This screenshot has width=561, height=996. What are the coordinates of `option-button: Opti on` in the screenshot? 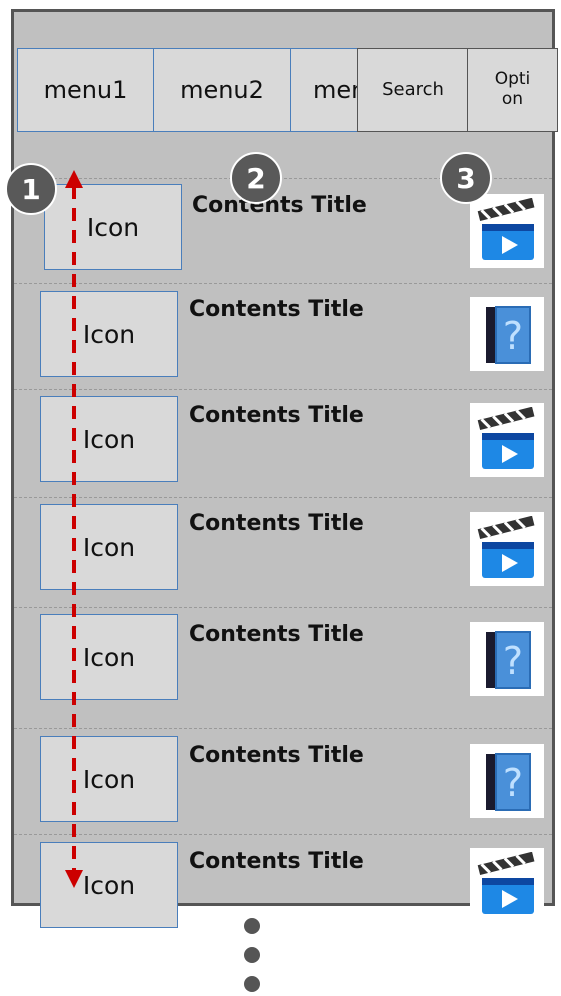 It's located at (512, 90).